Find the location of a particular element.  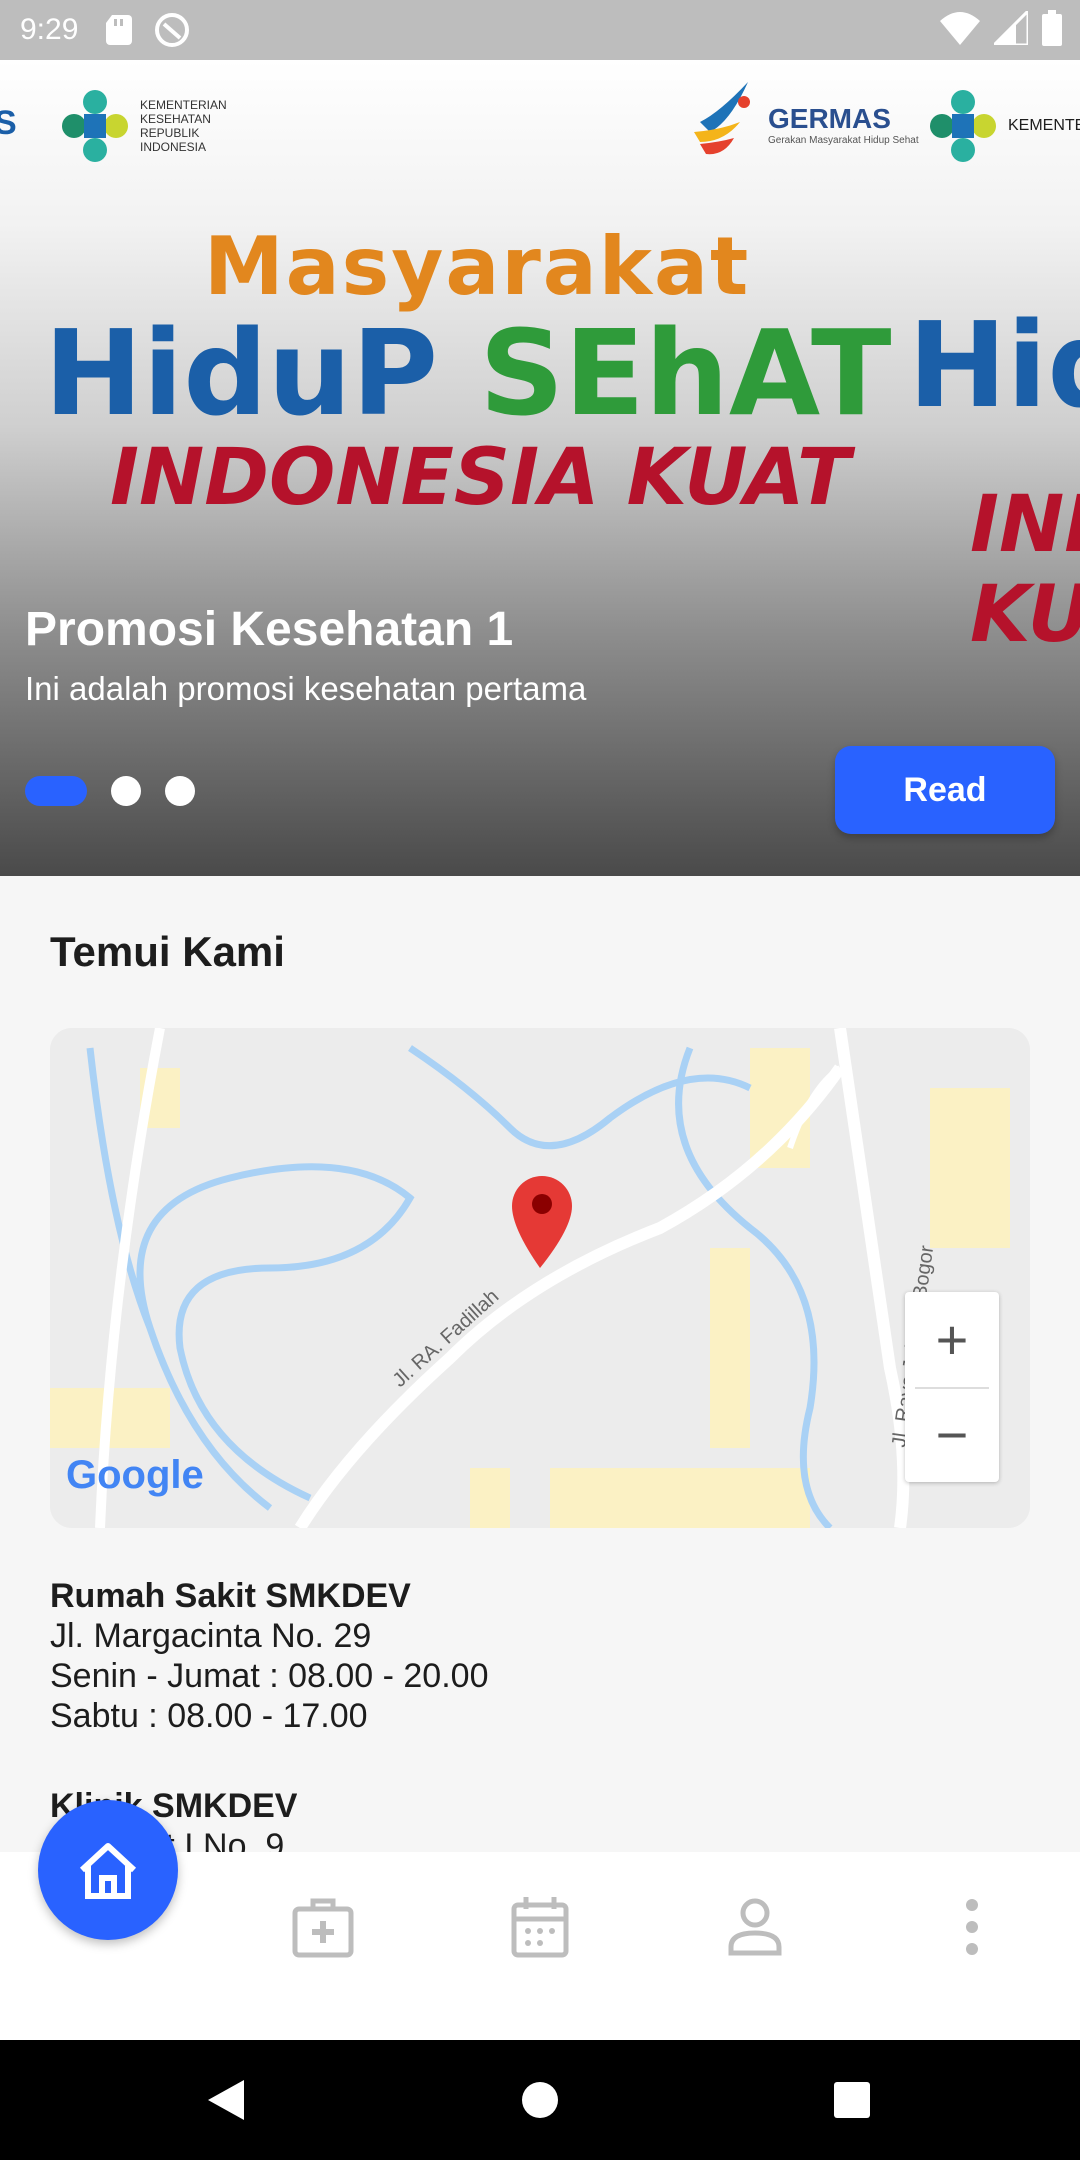

germas-subtitle: Gerakan Masyarakat Hidup Sehat is located at coordinates (843, 140).